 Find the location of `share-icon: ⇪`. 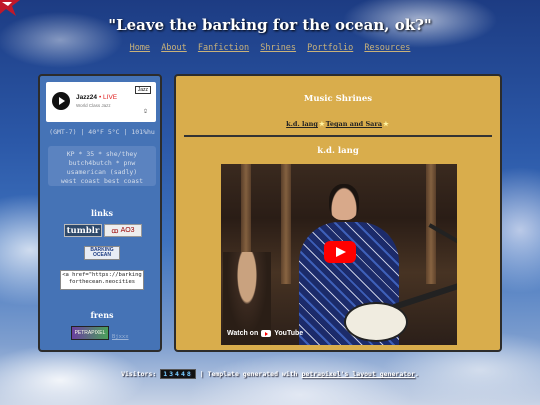

share-icon: ⇪ is located at coordinates (145, 111).